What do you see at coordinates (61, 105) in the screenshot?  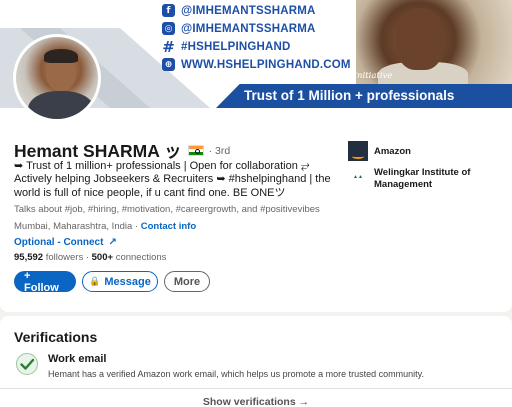 I see `avatar-body` at bounding box center [61, 105].